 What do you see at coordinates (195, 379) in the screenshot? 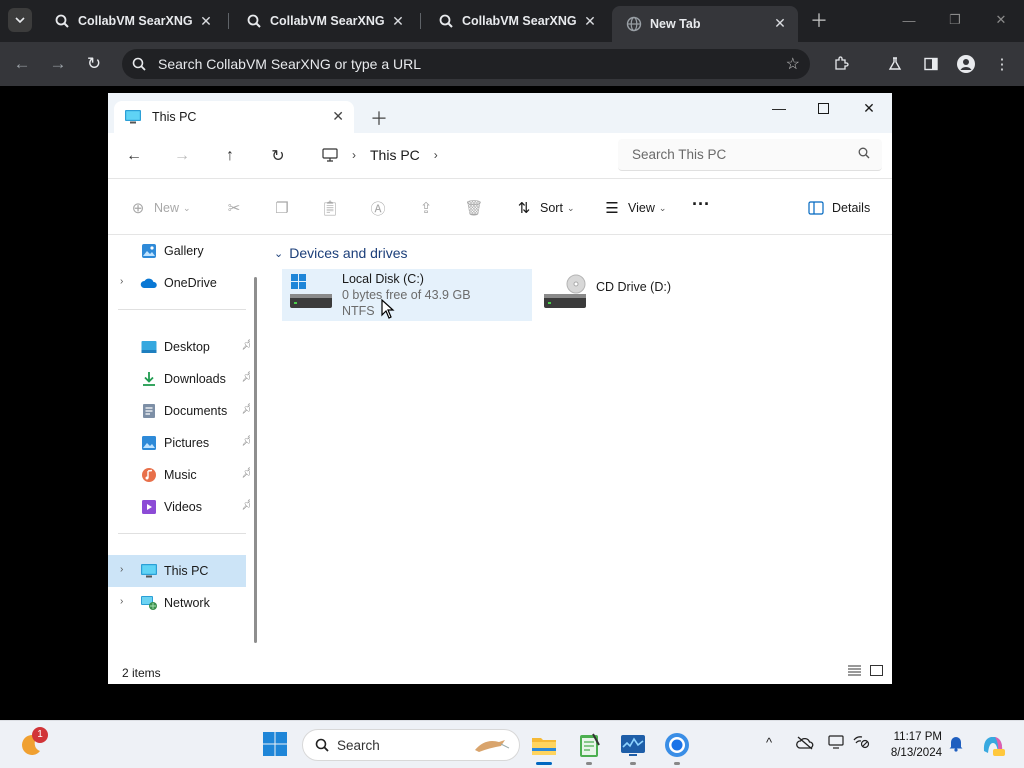
I see `sidebar-item-label: Downloads` at bounding box center [195, 379].